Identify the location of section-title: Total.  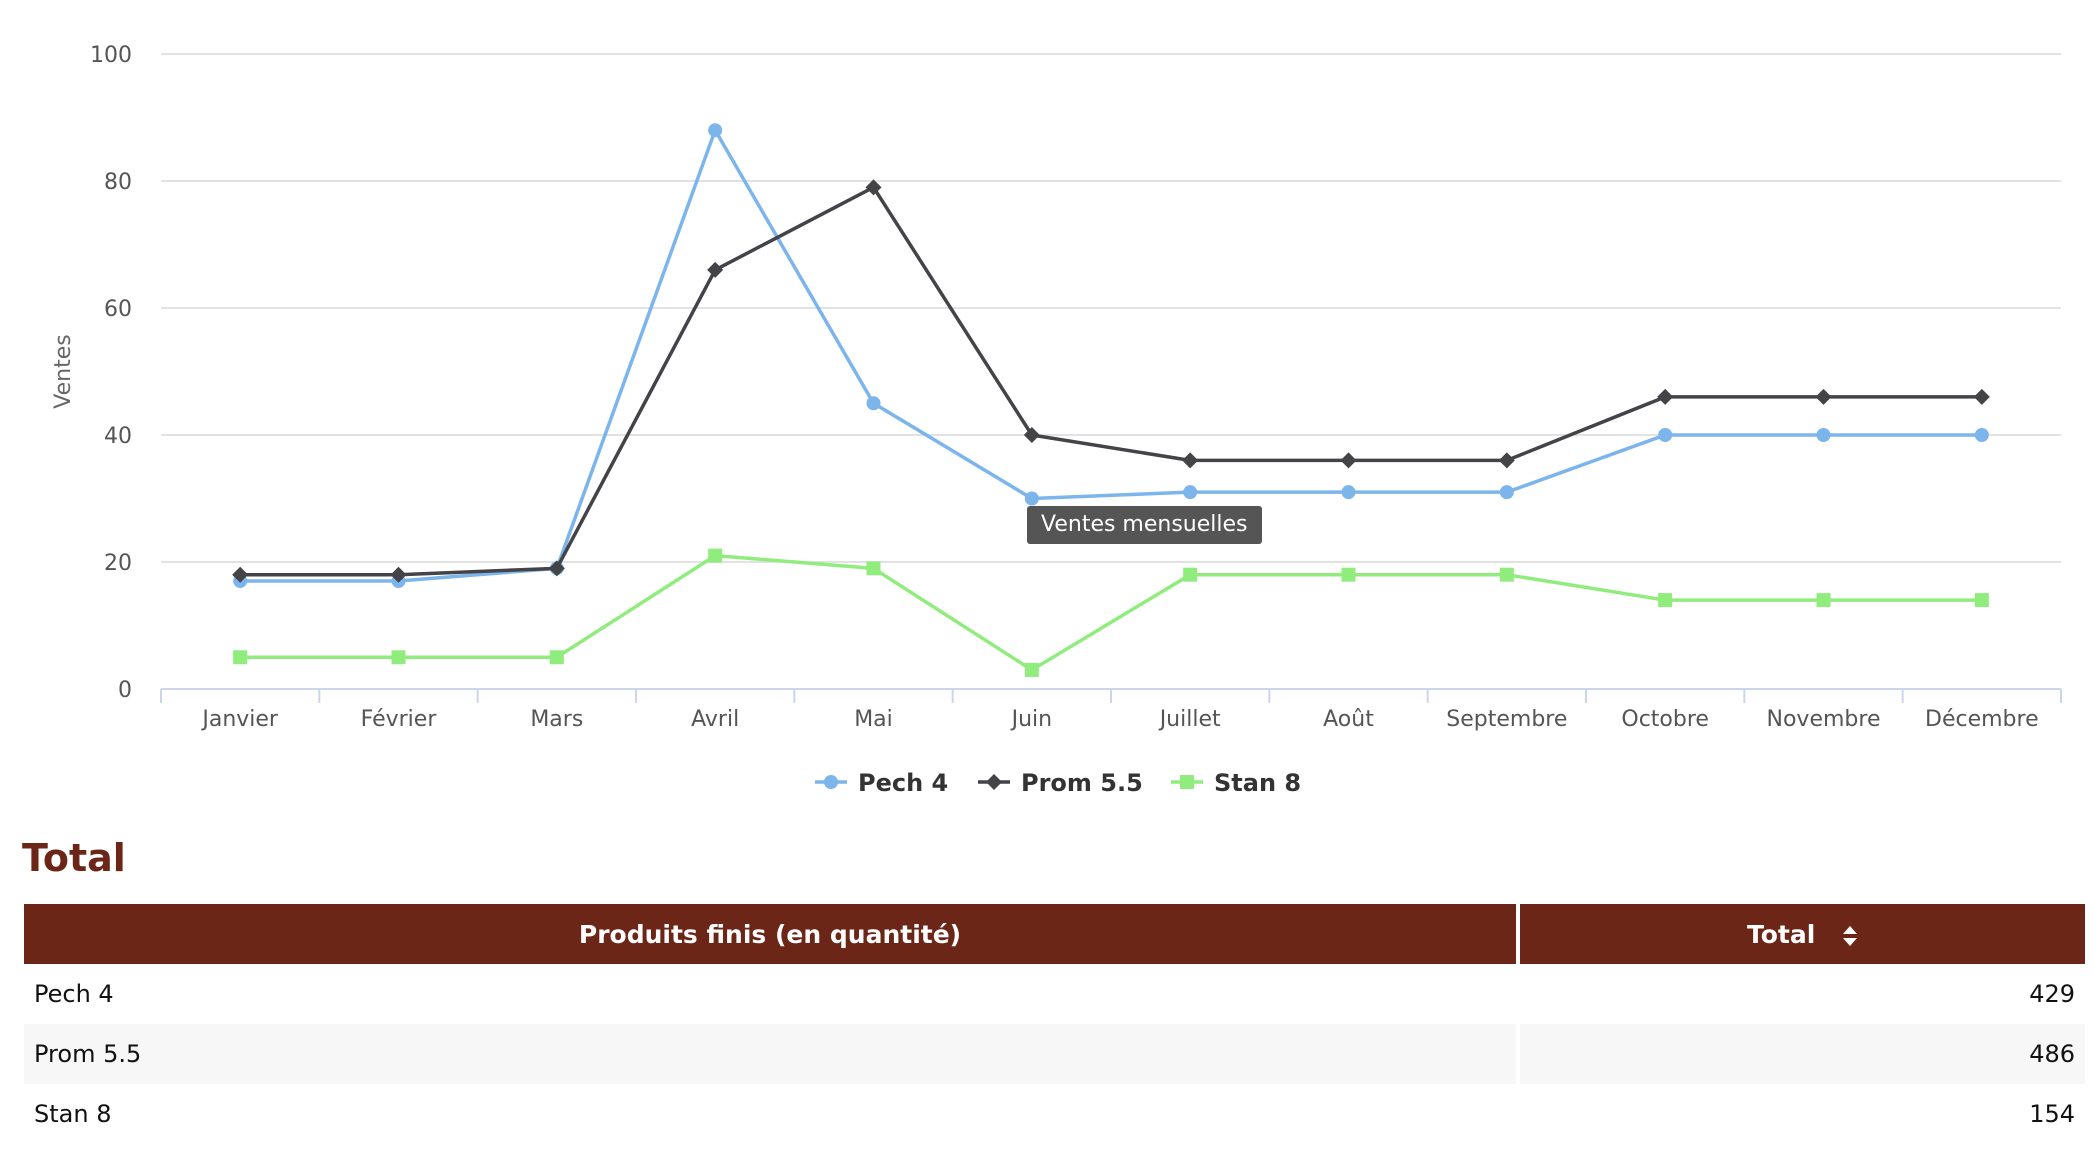
(74, 858).